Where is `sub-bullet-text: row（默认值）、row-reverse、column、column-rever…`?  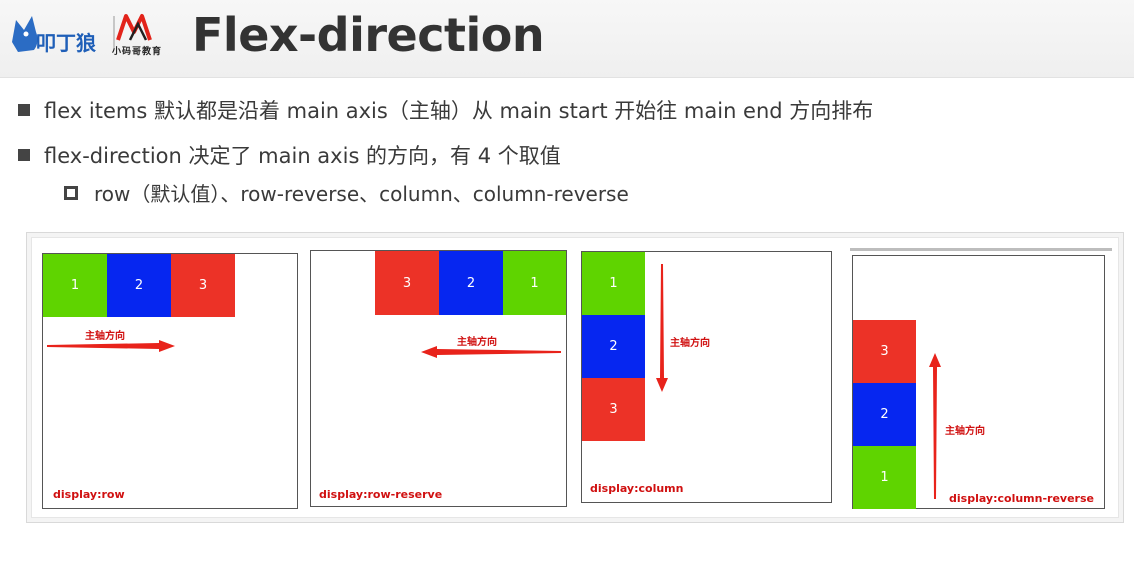
sub-bullet-text: row（默认值）、row-reverse、column、column-rever… is located at coordinates (361, 194).